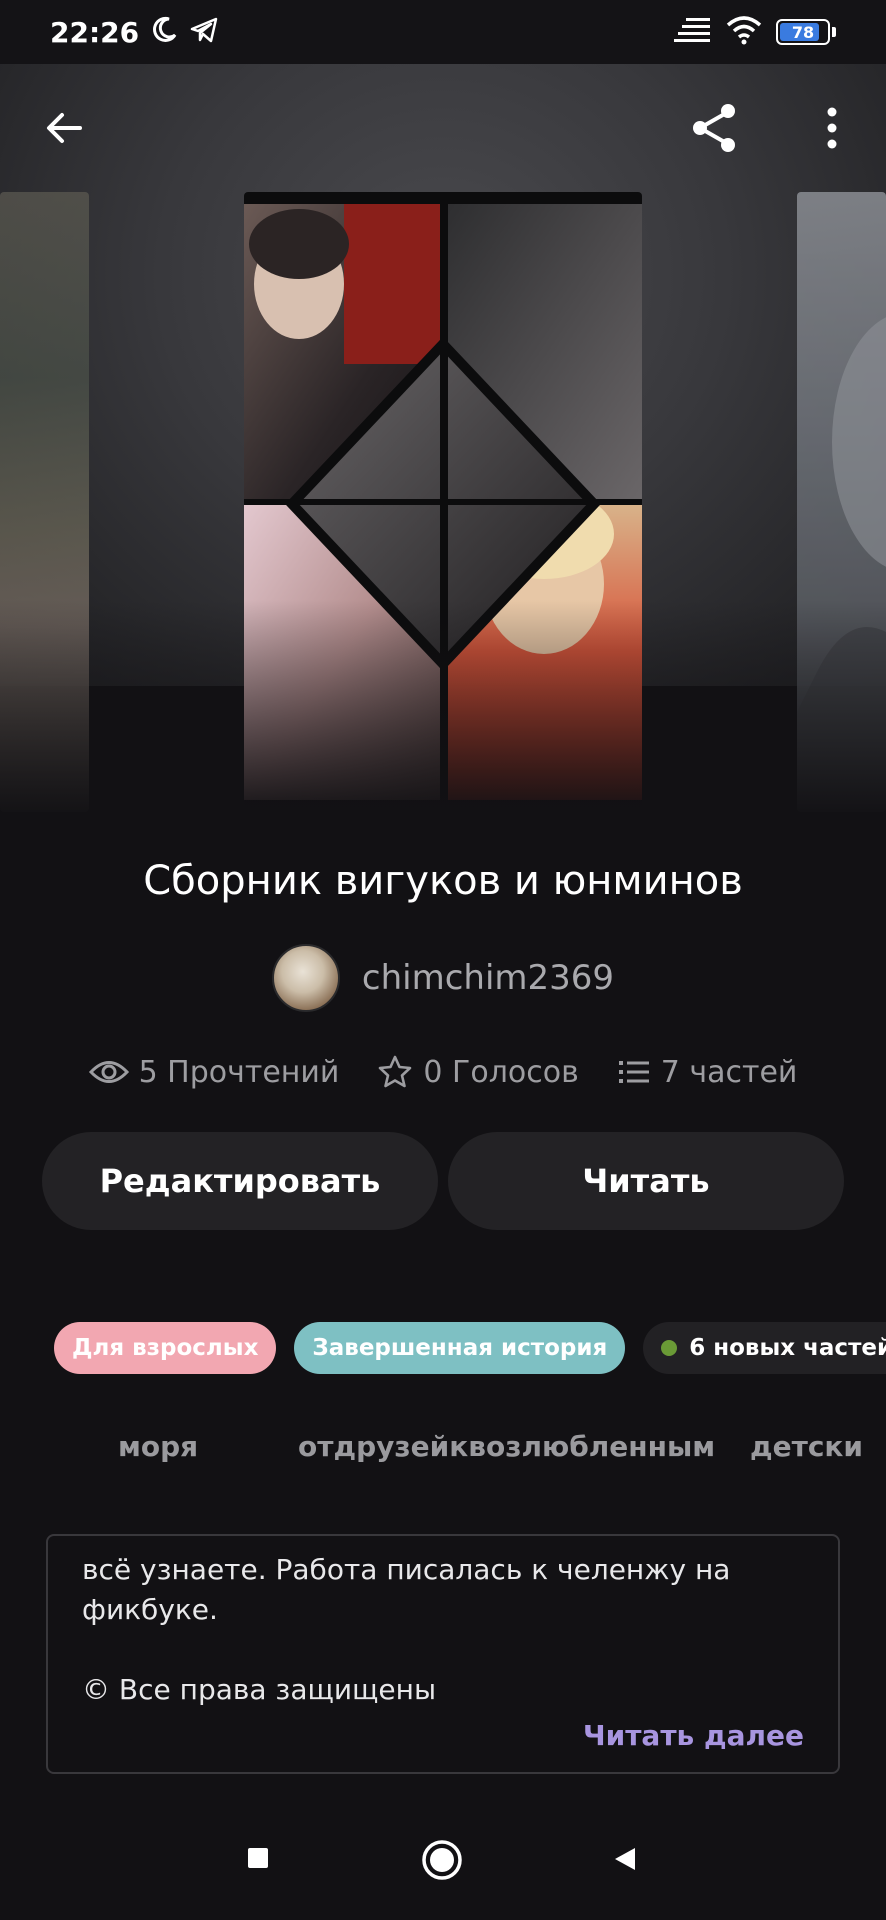  I want to click on reads-stat: 5 Прочтений, so click(214, 1072).